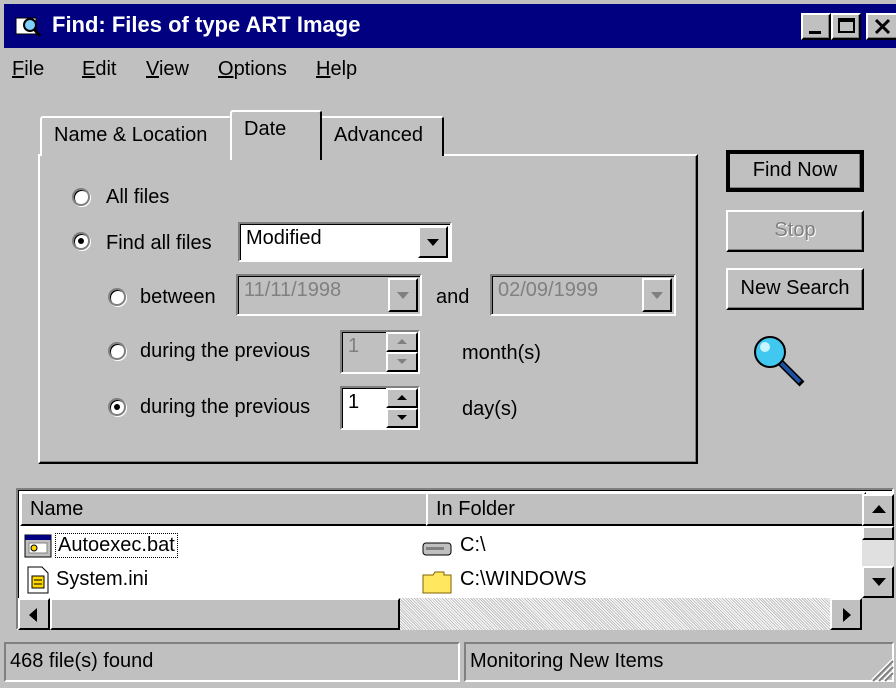  I want to click on between-radio, so click(117, 297).